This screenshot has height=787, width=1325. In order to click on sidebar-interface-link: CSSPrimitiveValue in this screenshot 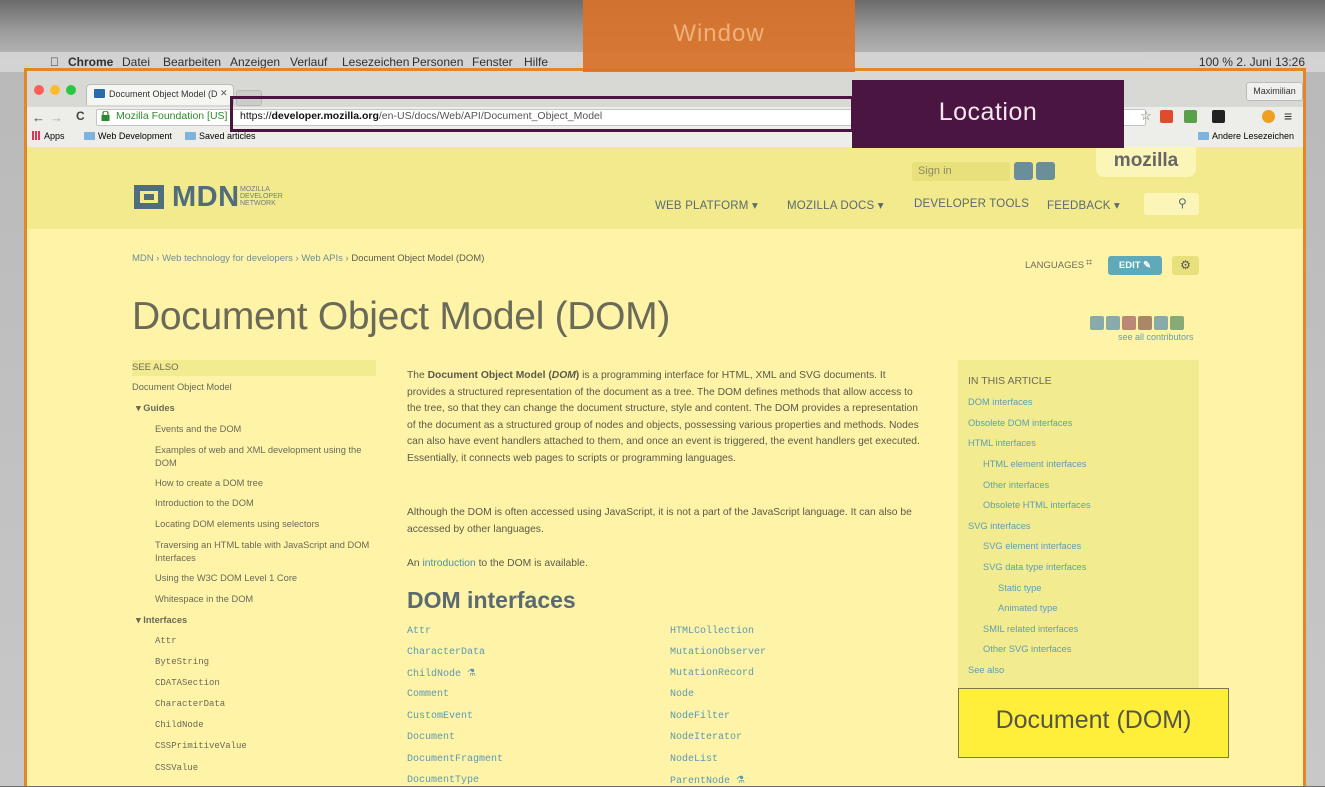, I will do `click(201, 746)`.